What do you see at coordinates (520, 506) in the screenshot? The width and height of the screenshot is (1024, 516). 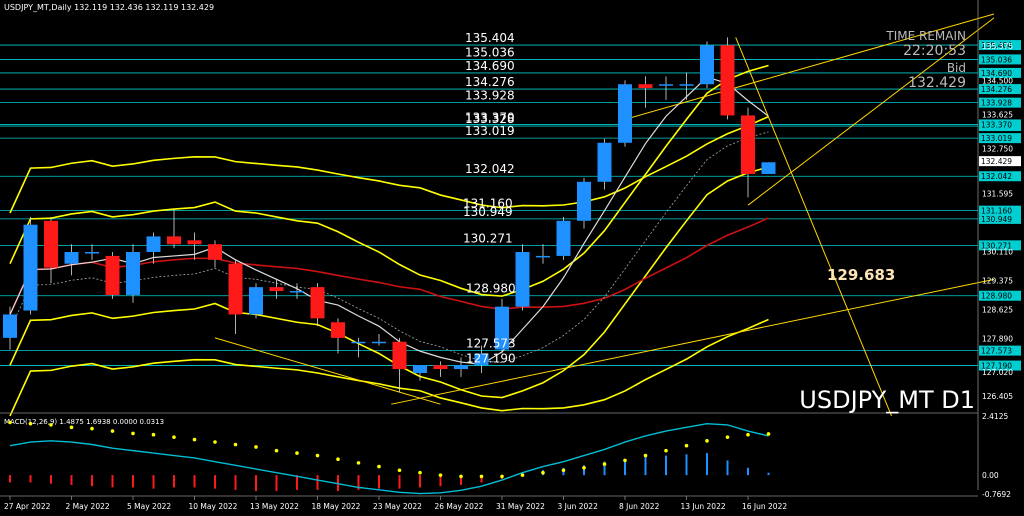 I see `date-label: 31 May 2022` at bounding box center [520, 506].